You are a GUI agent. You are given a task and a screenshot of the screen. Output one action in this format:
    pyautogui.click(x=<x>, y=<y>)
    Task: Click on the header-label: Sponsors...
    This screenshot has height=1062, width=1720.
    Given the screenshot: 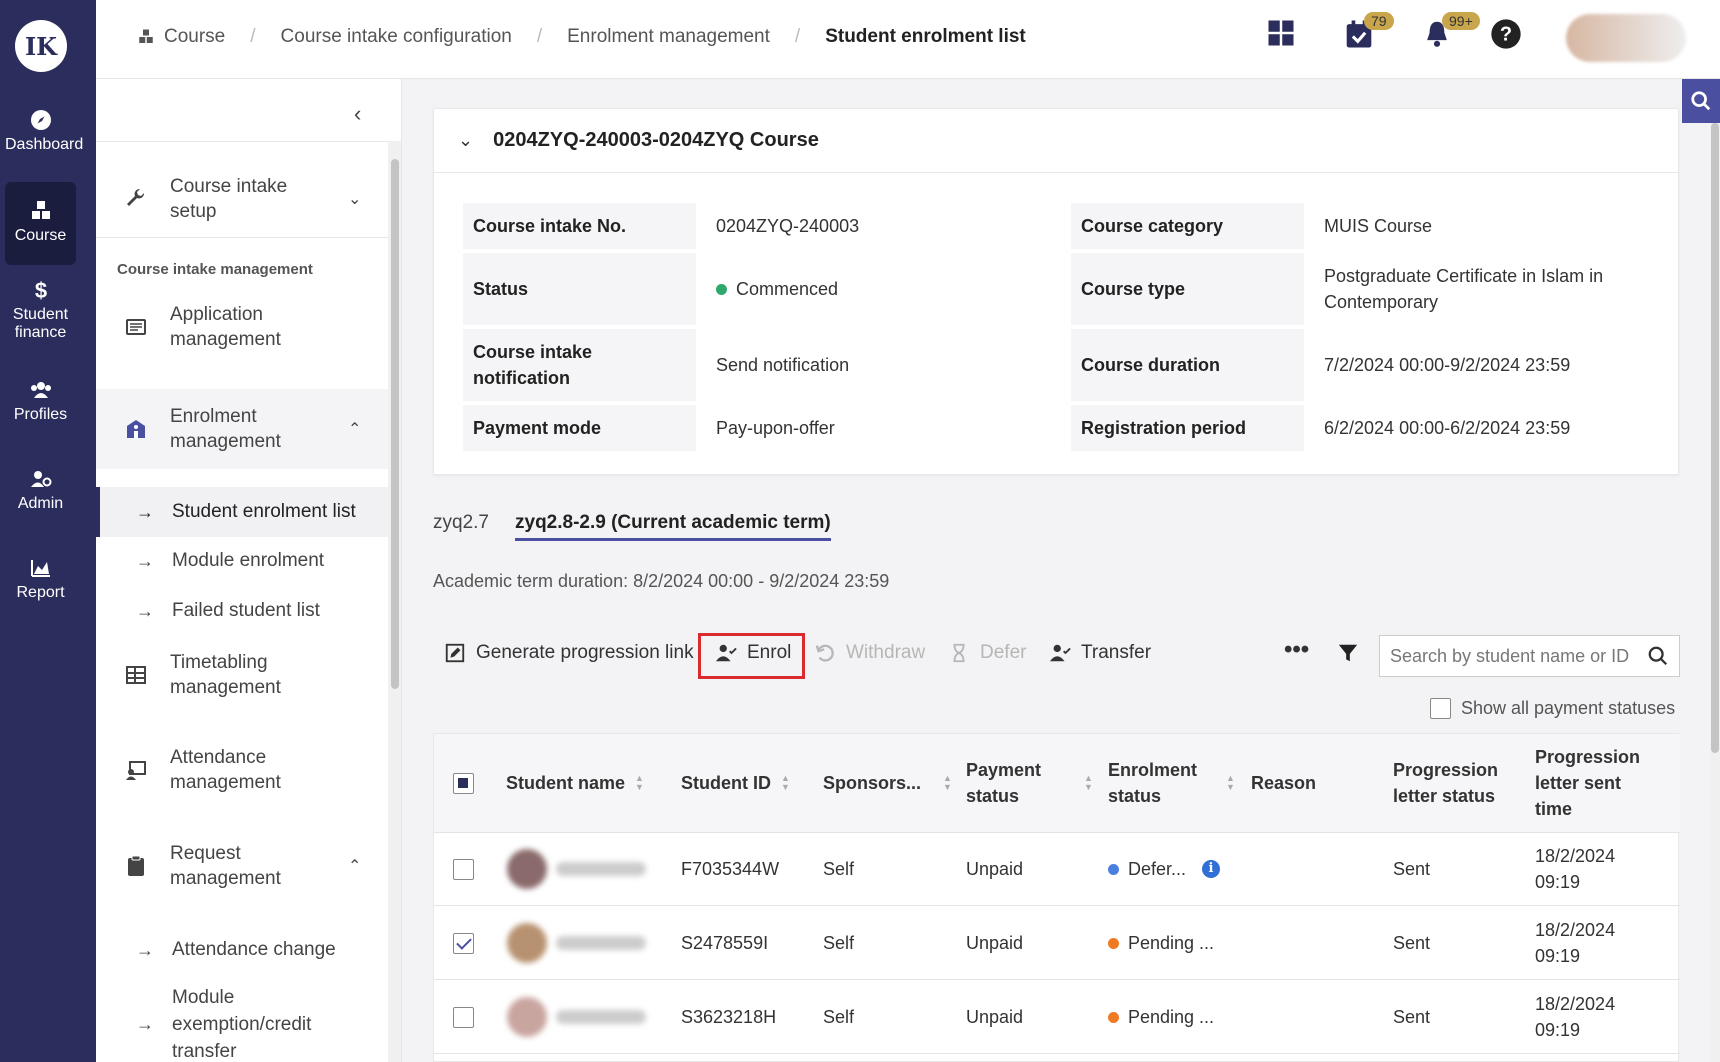 What is the action you would take?
    pyautogui.click(x=872, y=783)
    